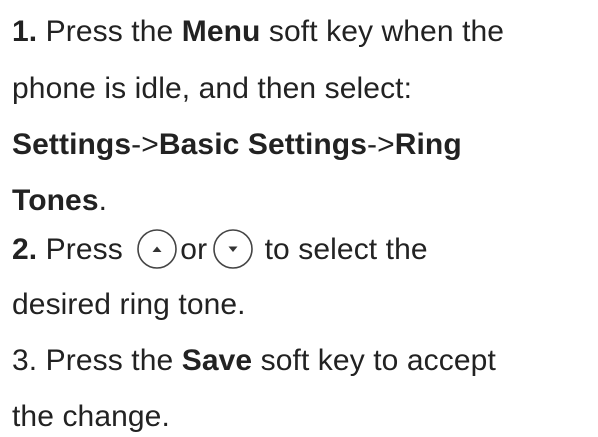 The image size is (598, 437). I want to click on step-2-line-1: 2. Press or to select the, so click(220, 249).